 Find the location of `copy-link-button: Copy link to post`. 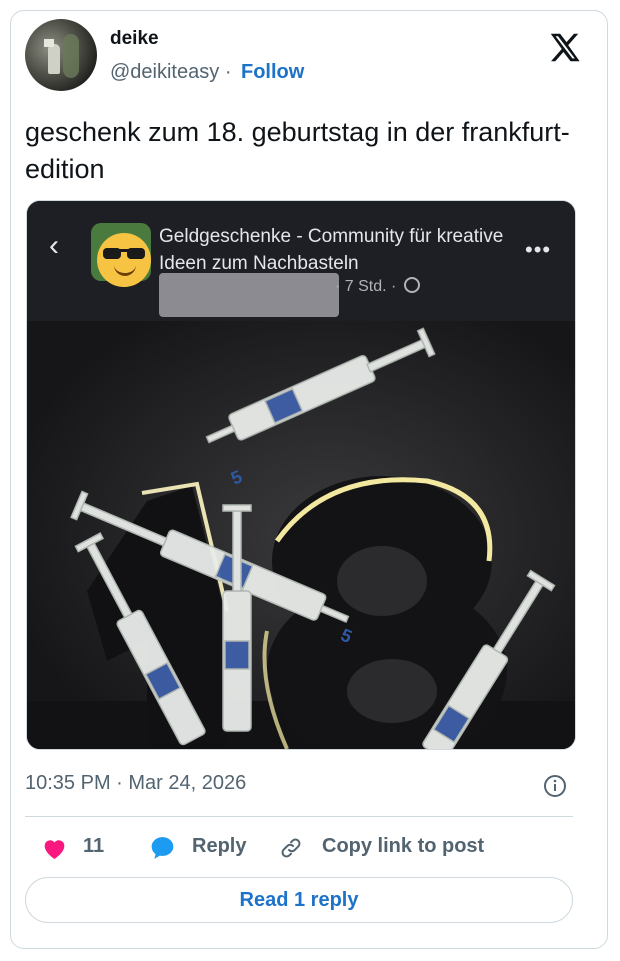

copy-link-button: Copy link to post is located at coordinates (403, 846).